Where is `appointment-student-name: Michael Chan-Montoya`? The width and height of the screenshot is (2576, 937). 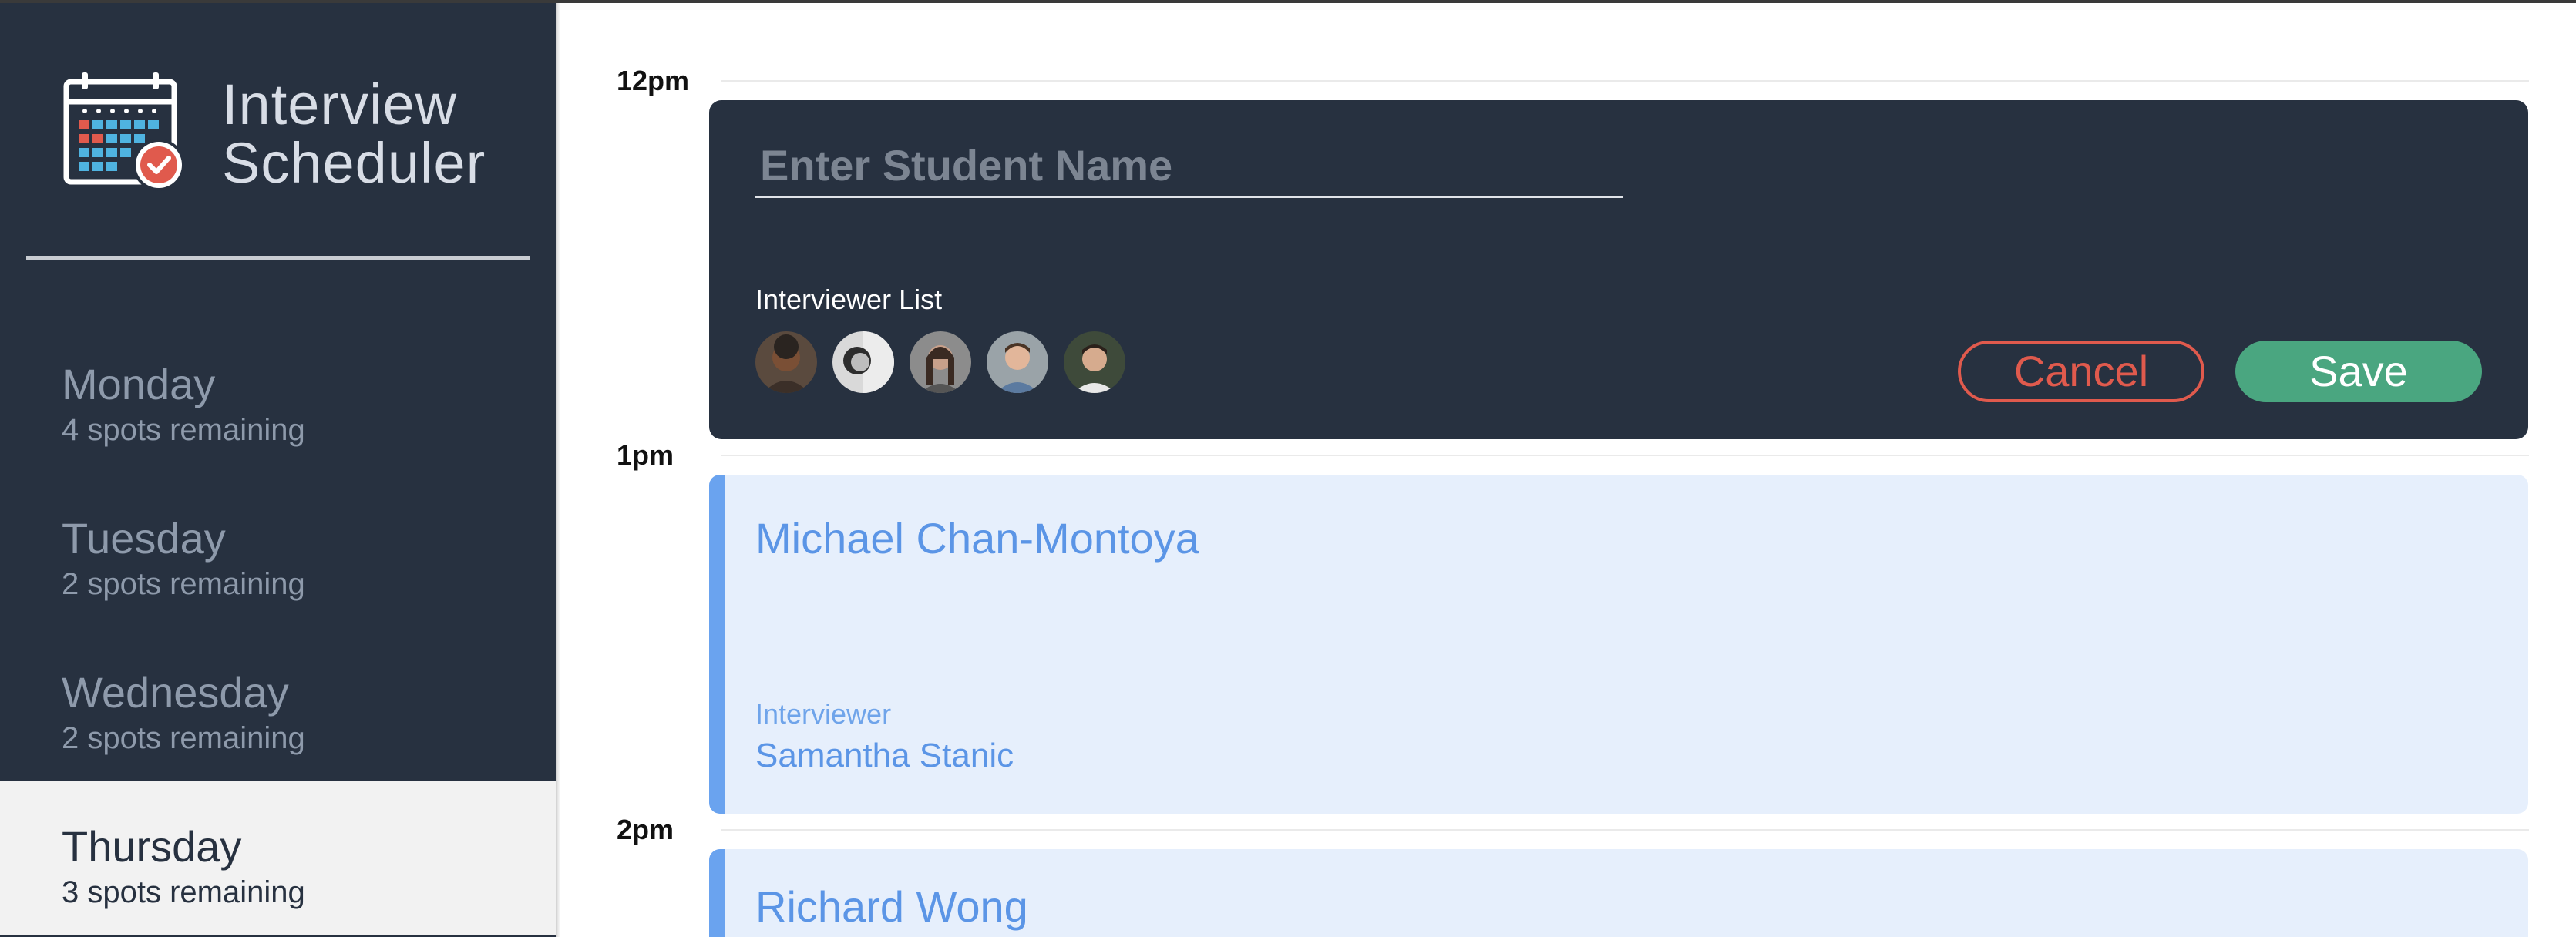 appointment-student-name: Michael Chan-Montoya is located at coordinates (977, 538).